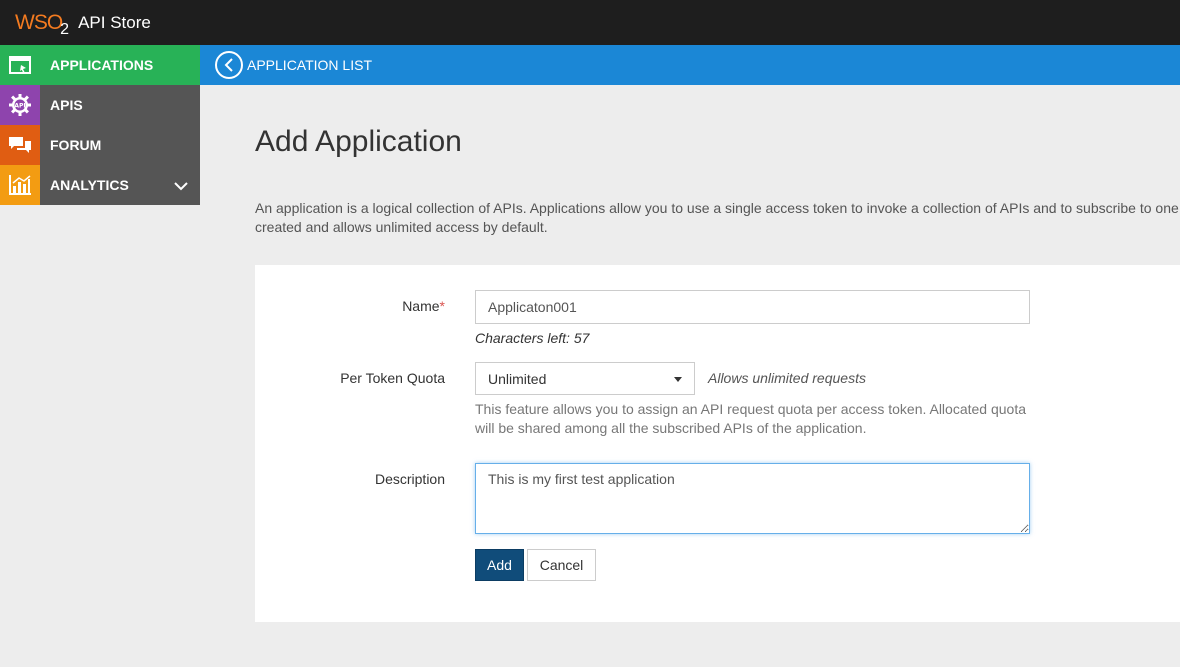  What do you see at coordinates (20, 145) in the screenshot?
I see `chat-icon` at bounding box center [20, 145].